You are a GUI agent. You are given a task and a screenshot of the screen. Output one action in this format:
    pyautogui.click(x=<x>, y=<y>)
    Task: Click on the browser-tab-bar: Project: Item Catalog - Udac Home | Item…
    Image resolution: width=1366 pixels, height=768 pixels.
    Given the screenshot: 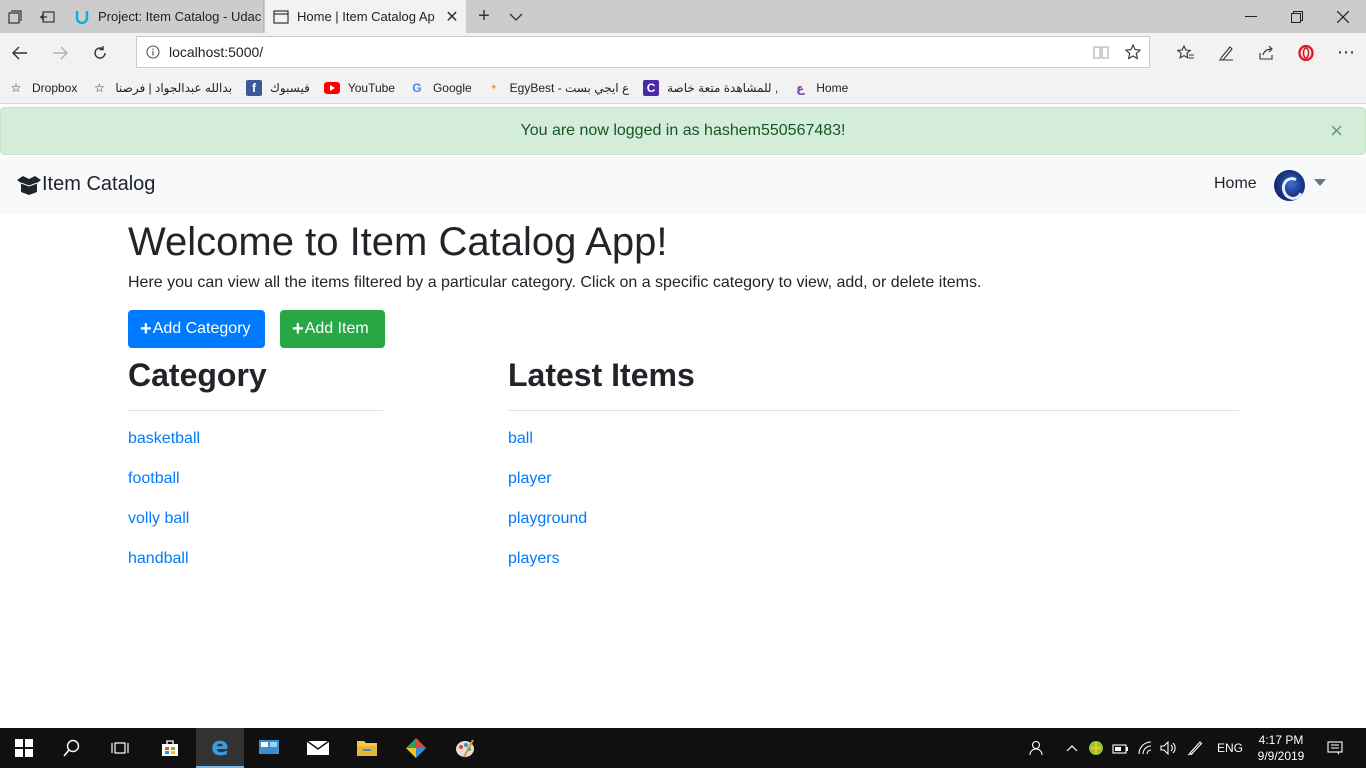 What is the action you would take?
    pyautogui.click(x=683, y=16)
    